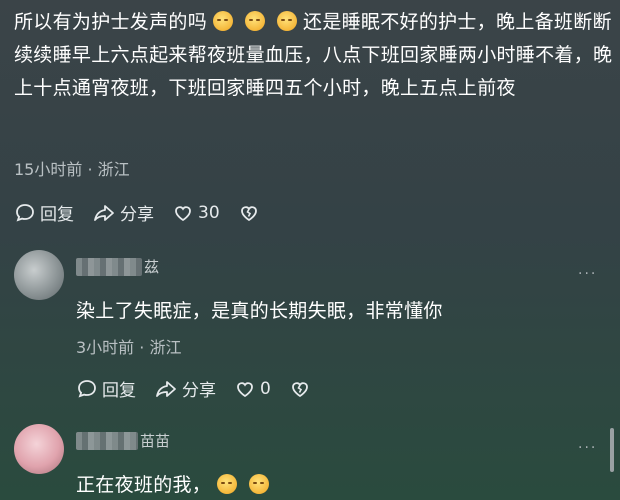 Image resolution: width=620 pixels, height=500 pixels. What do you see at coordinates (612, 450) in the screenshot?
I see `scrollbar` at bounding box center [612, 450].